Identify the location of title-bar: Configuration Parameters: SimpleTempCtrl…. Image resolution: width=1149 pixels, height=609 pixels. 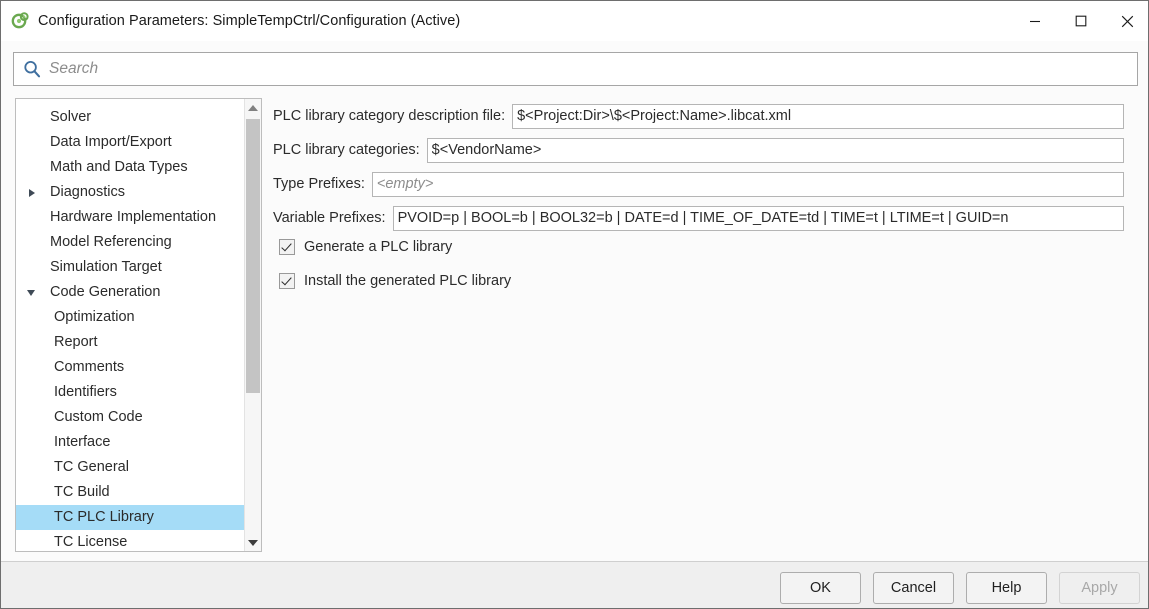
(574, 21).